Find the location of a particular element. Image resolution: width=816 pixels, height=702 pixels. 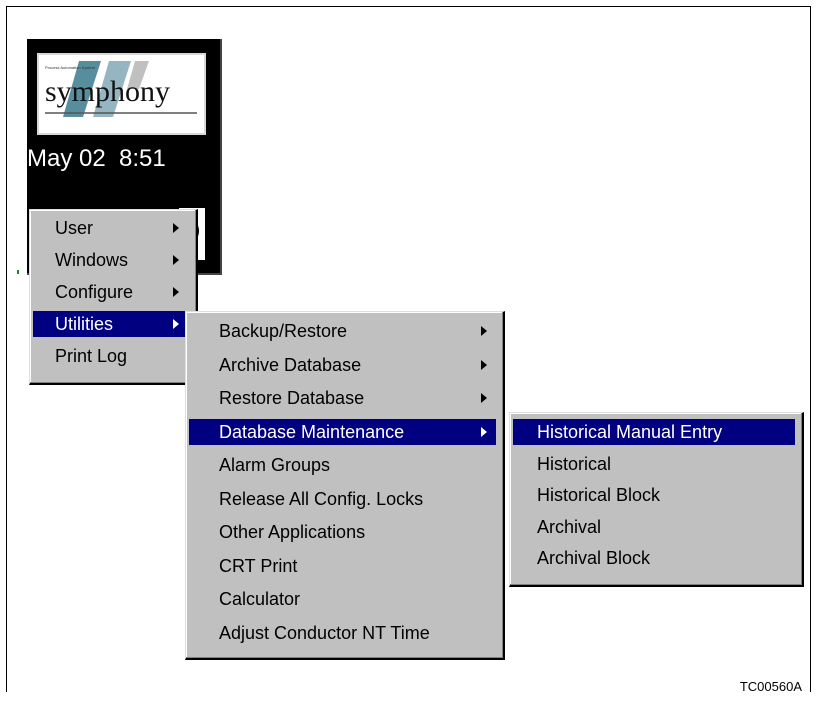

menu-item-windows: Windows is located at coordinates (111, 260).